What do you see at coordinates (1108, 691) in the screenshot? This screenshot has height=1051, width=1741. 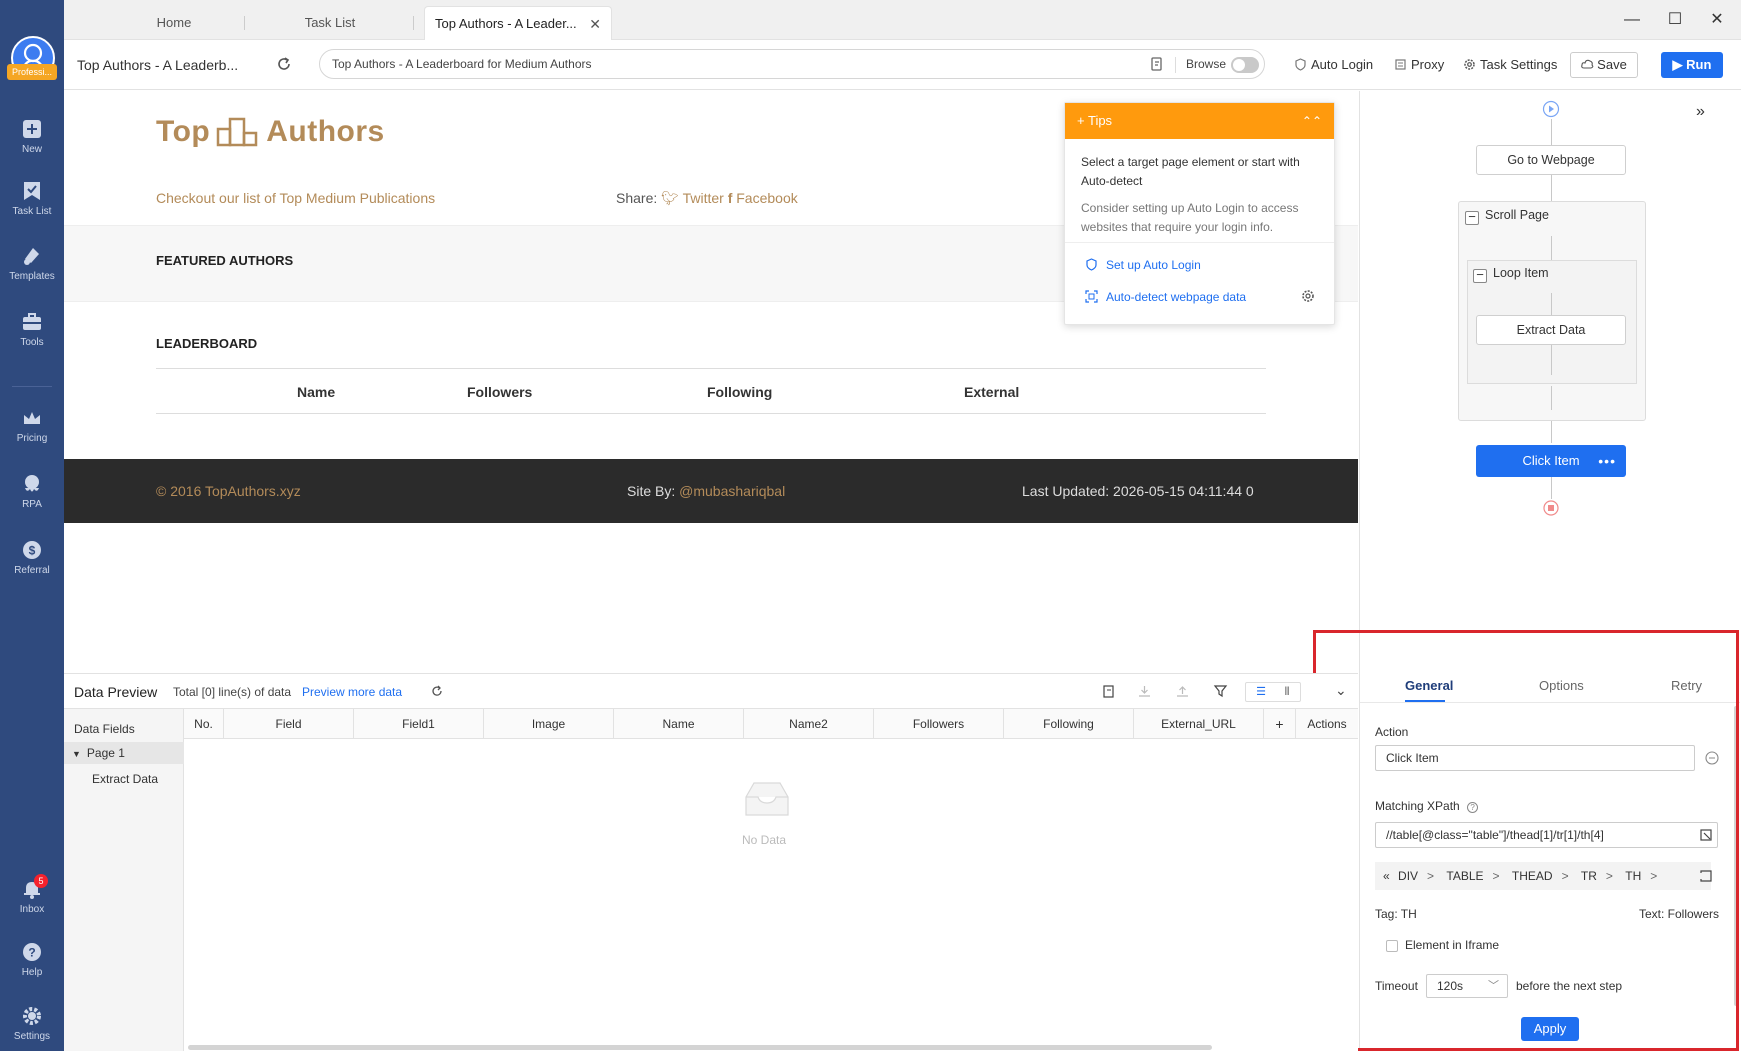 I see `export-file-icon` at bounding box center [1108, 691].